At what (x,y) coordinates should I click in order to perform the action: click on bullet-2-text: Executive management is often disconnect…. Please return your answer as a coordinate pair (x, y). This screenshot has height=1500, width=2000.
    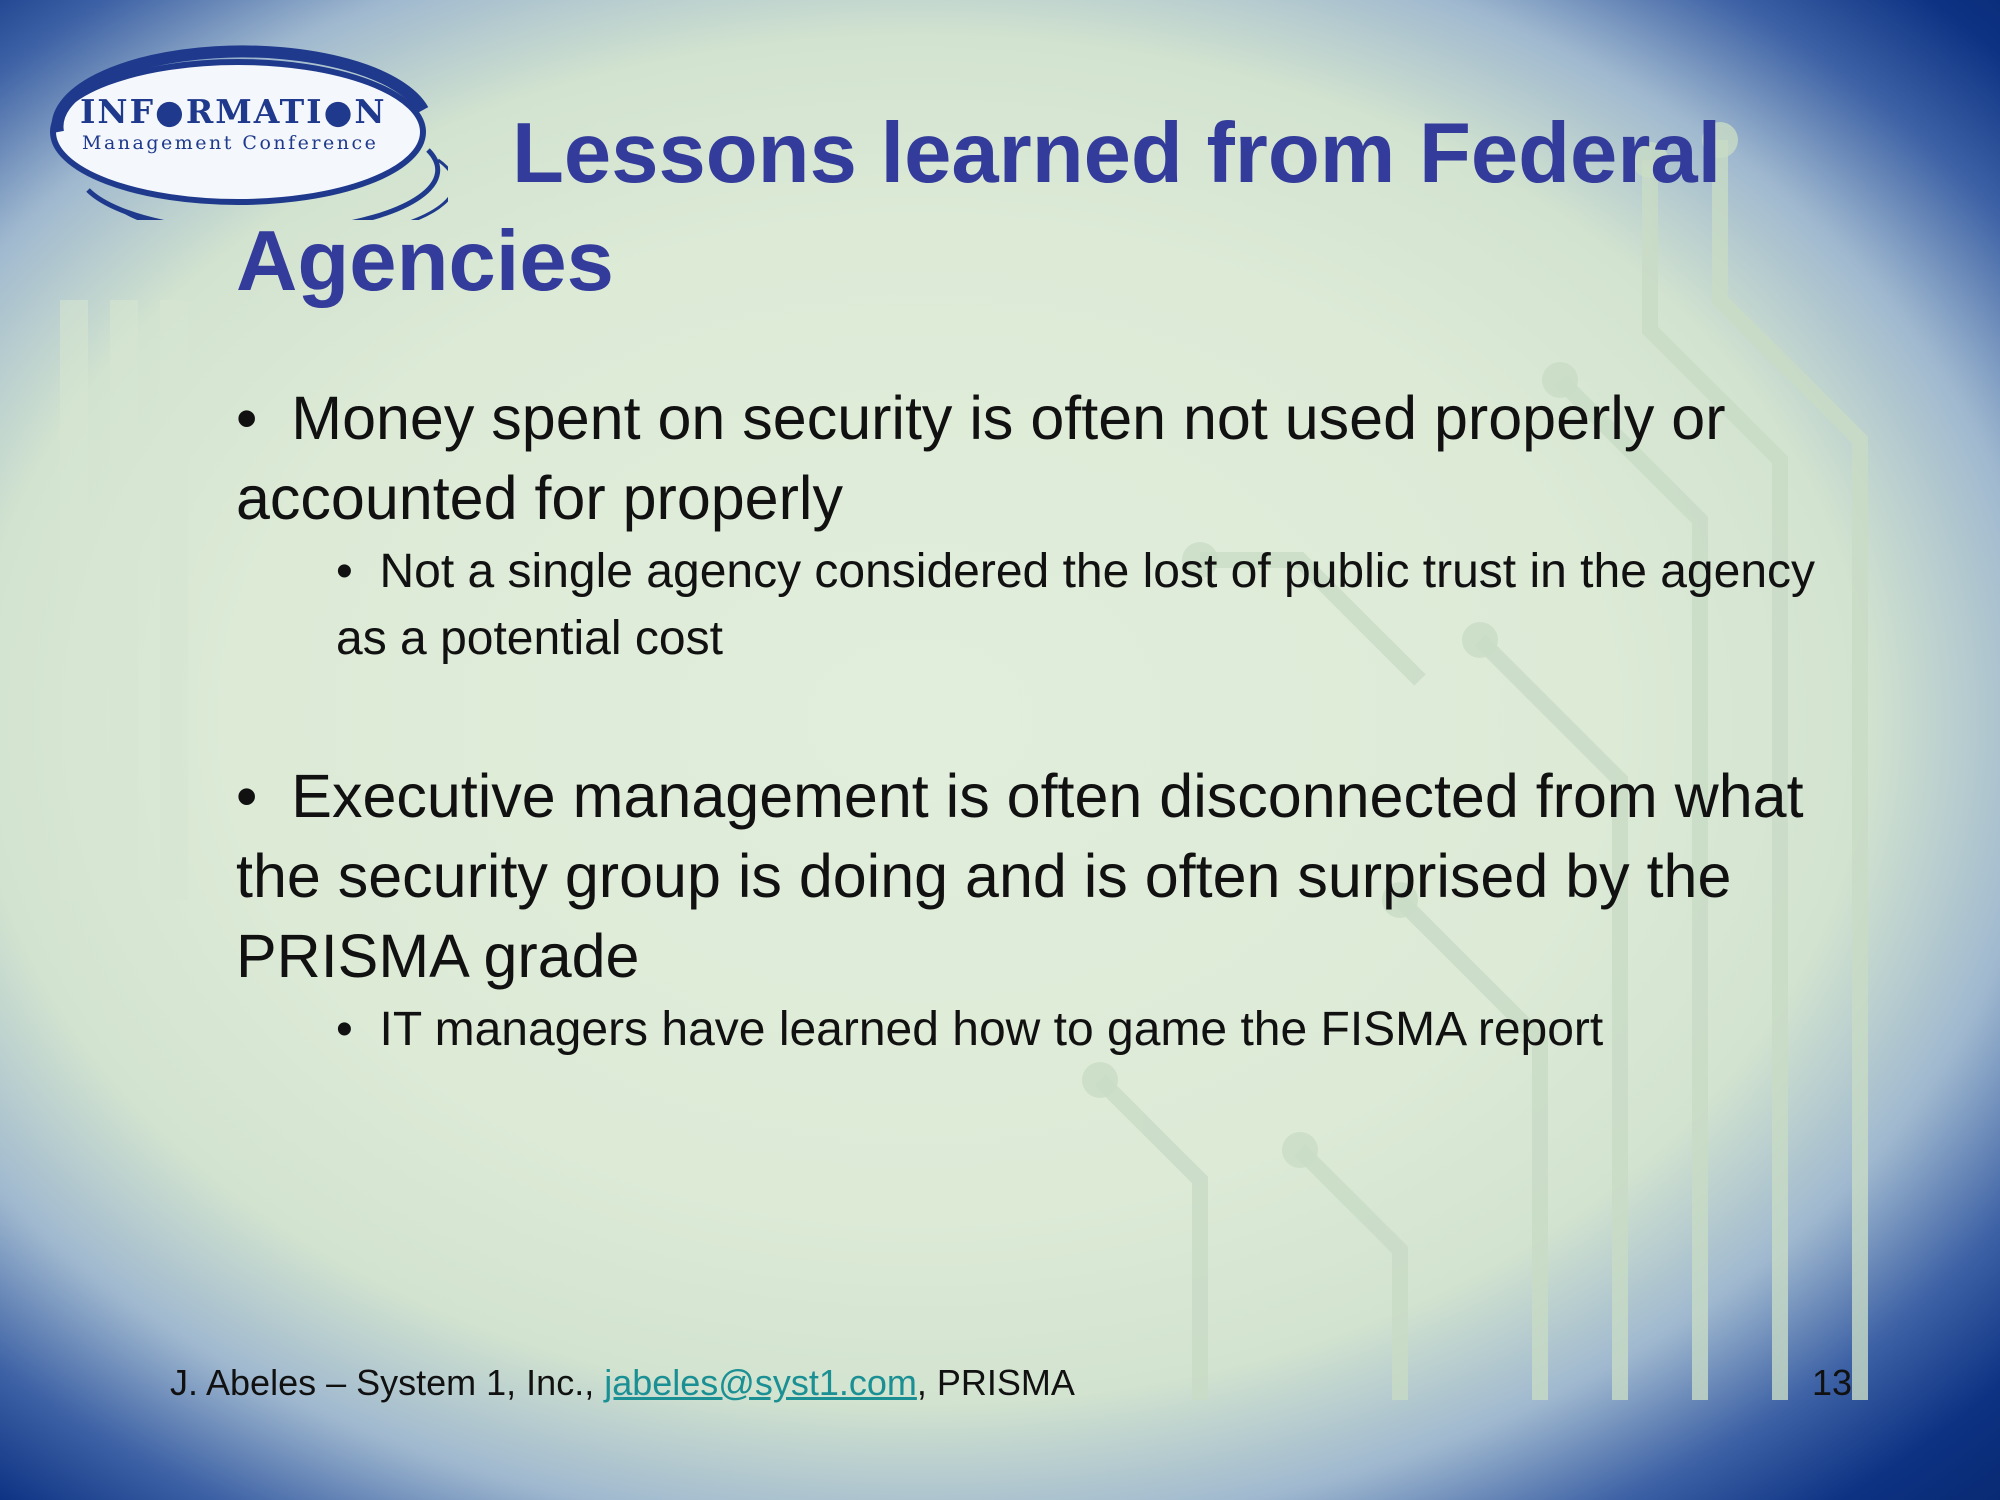
    Looking at the image, I should click on (1020, 876).